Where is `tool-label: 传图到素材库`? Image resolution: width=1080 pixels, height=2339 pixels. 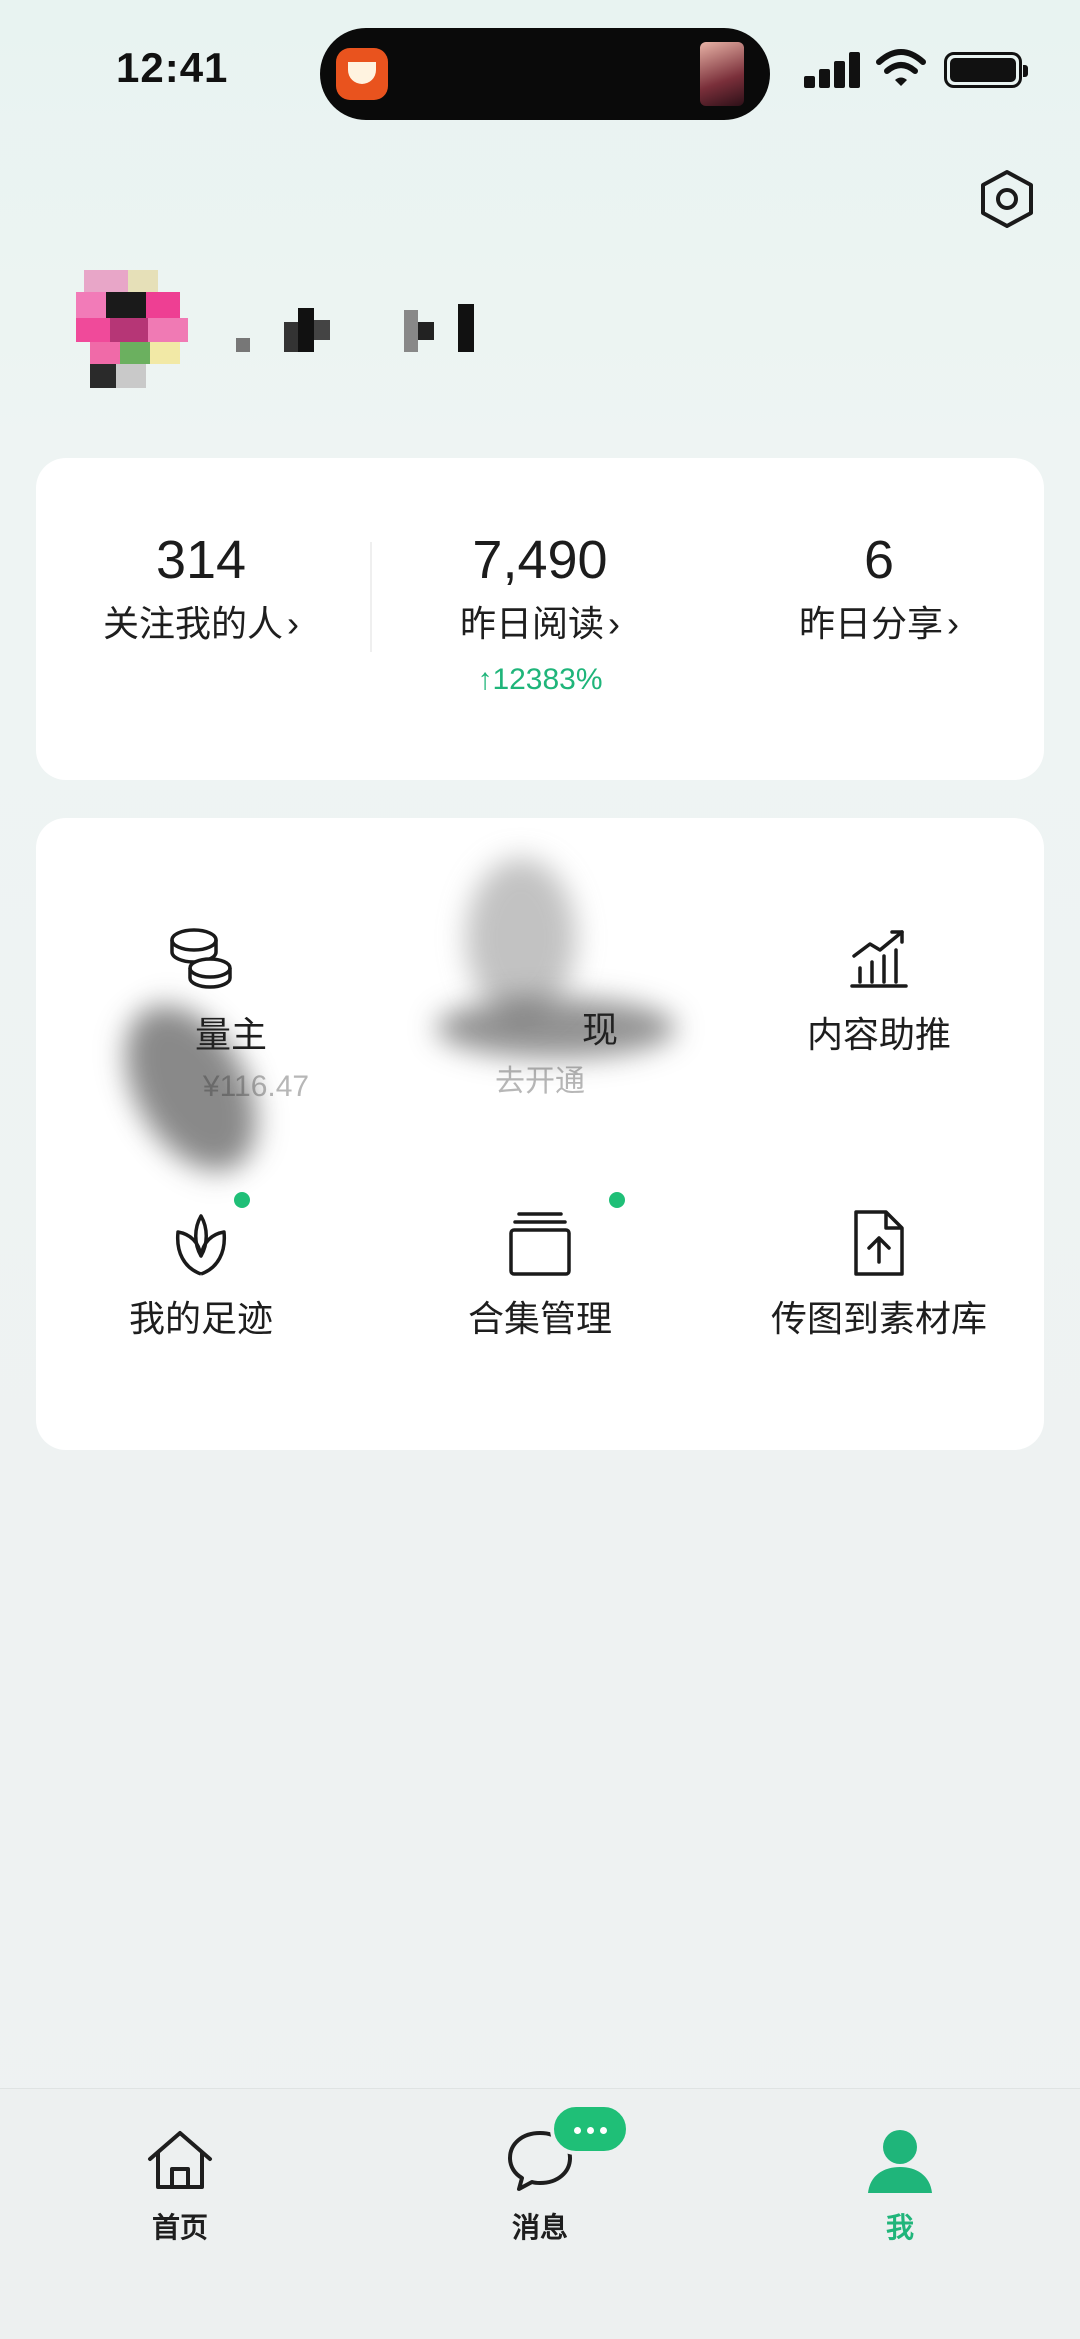 tool-label: 传图到素材库 is located at coordinates (878, 1318).